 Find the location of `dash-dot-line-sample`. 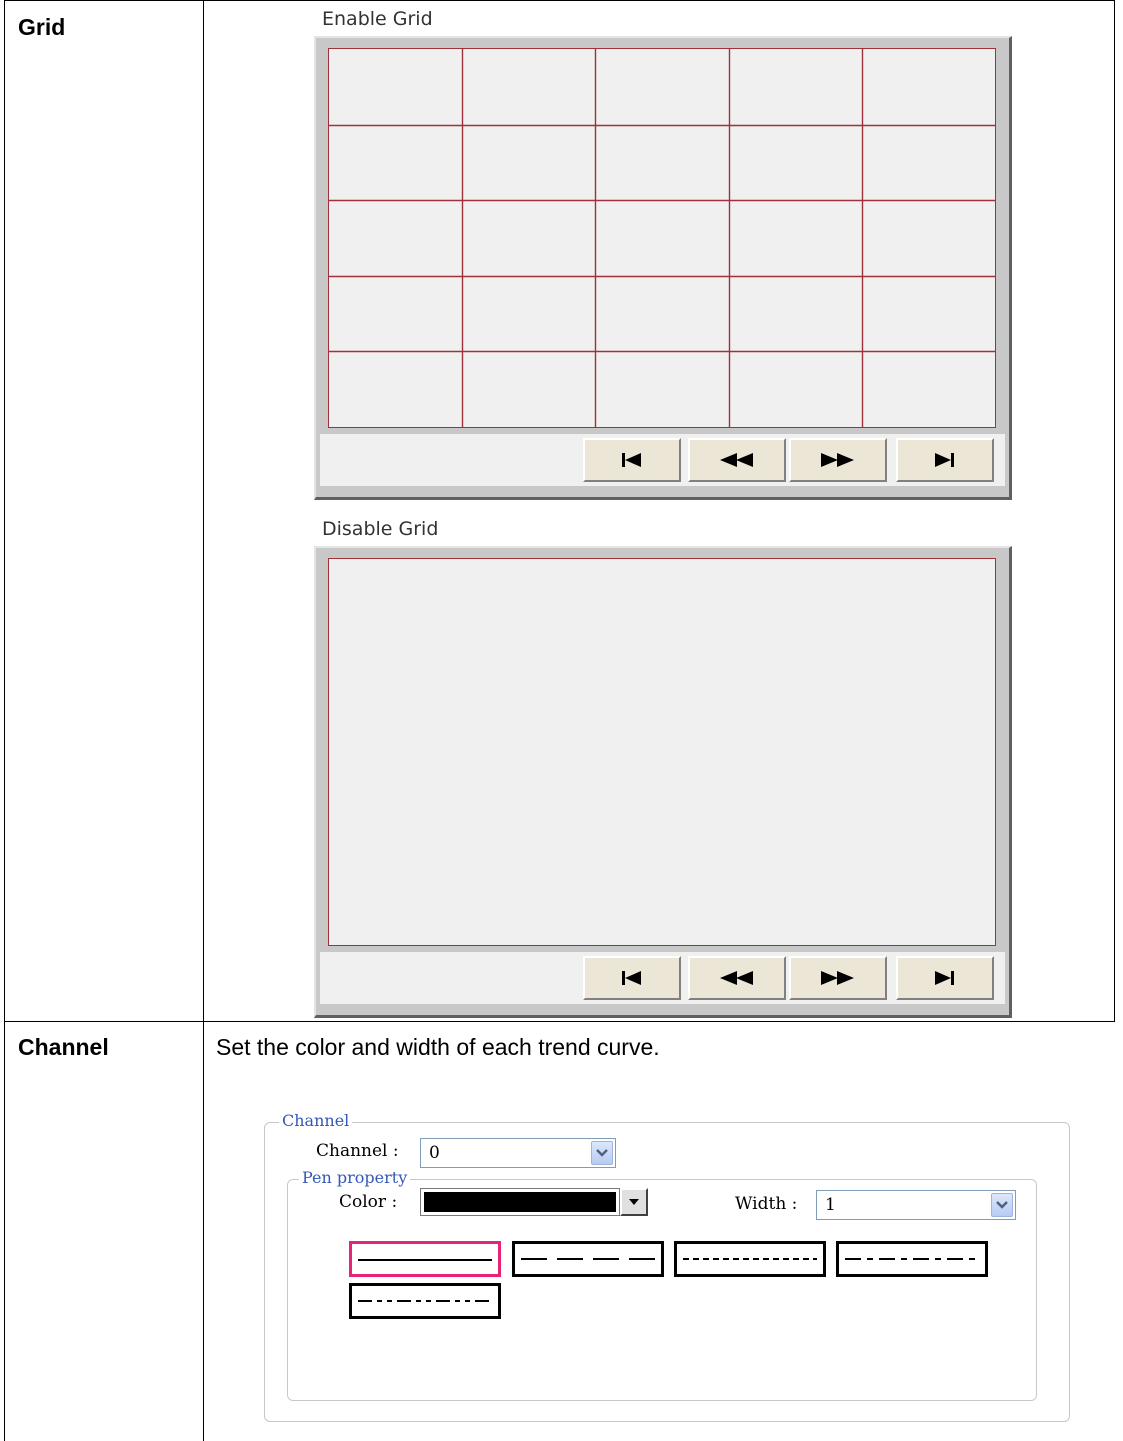

dash-dot-line-sample is located at coordinates (912, 1259).